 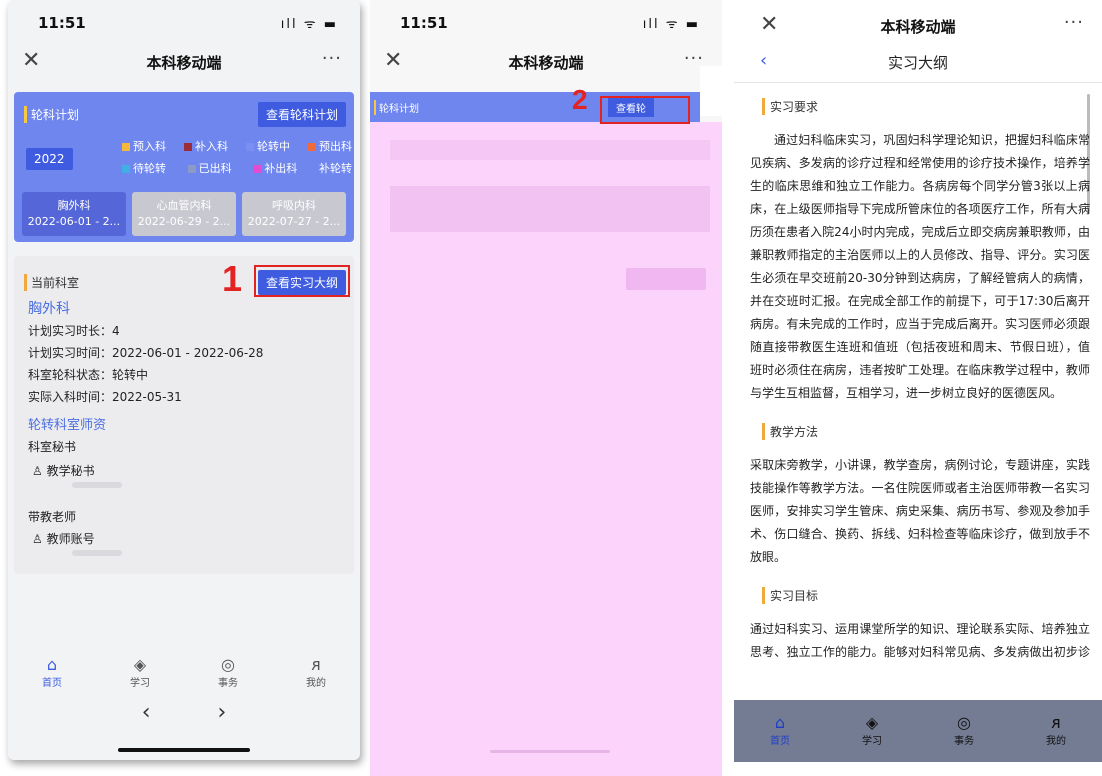 What do you see at coordinates (222, 712) in the screenshot?
I see `forward-arrow-icon: ›` at bounding box center [222, 712].